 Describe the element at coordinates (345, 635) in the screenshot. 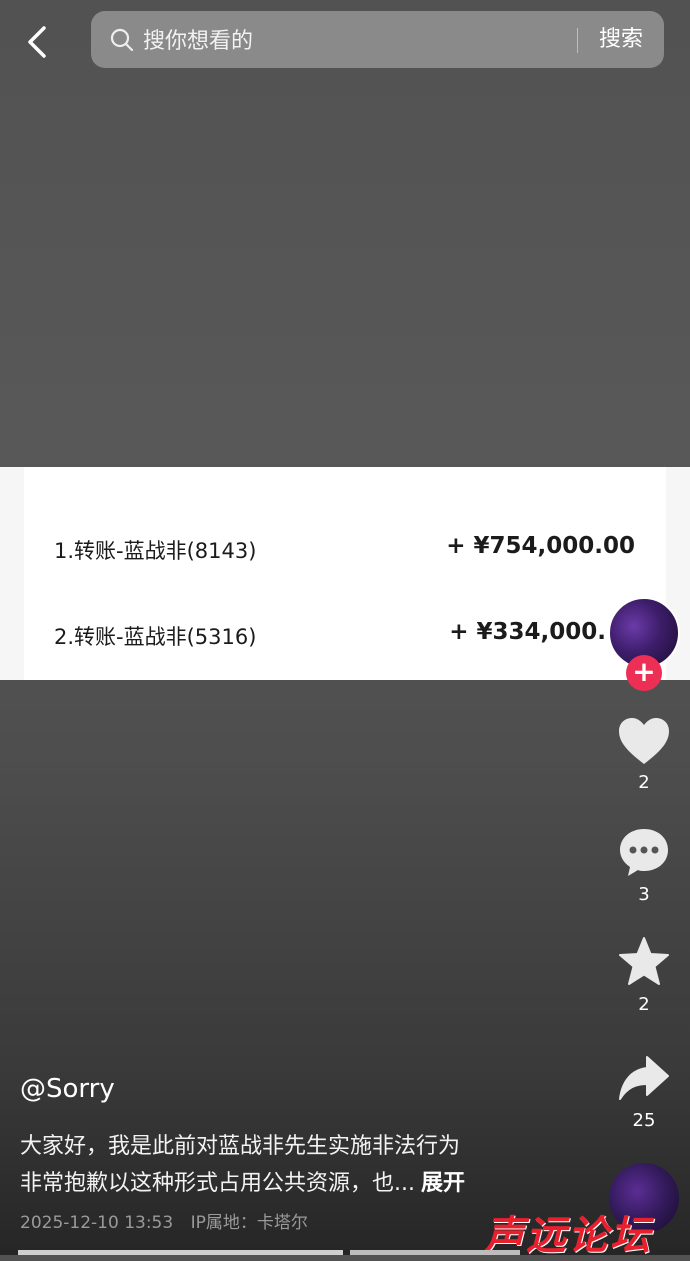

I see `transaction-row: 2.转账-蓝战非(5316) + ¥334,000.` at that location.